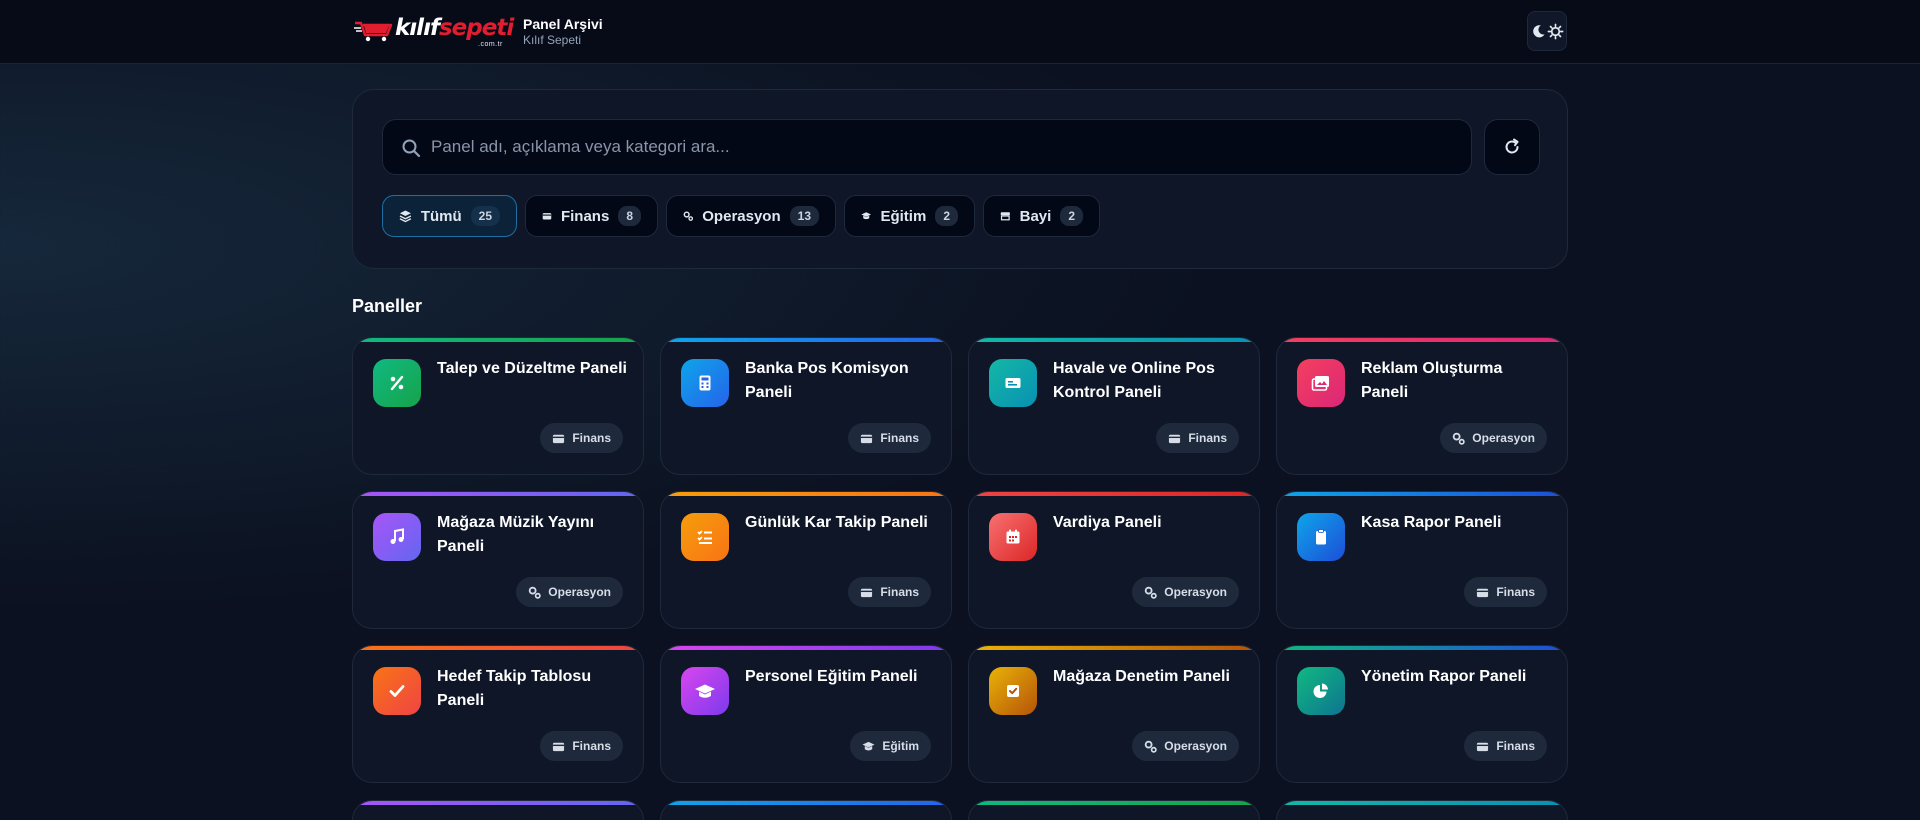  I want to click on panel-card: Reklam Oluşturma Paneli Operasyon, so click(1422, 406).